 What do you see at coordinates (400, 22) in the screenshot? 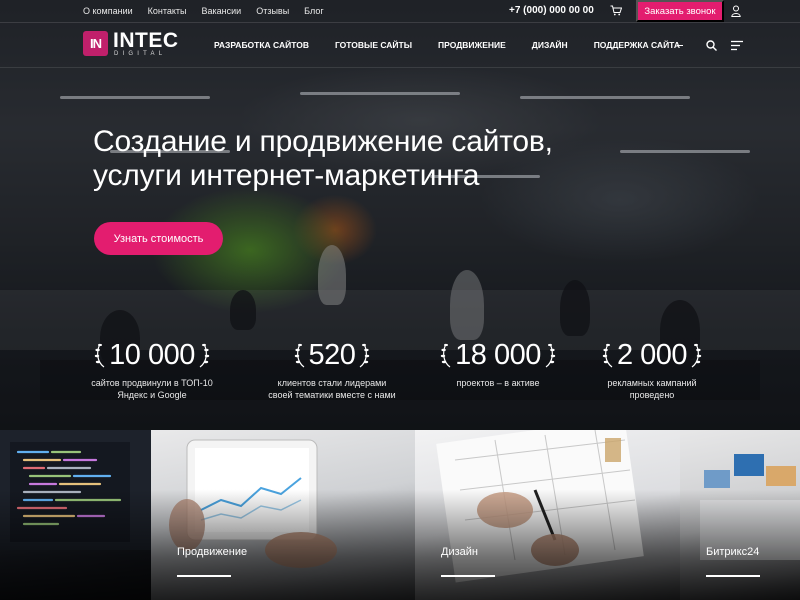
I see `top-divider` at bounding box center [400, 22].